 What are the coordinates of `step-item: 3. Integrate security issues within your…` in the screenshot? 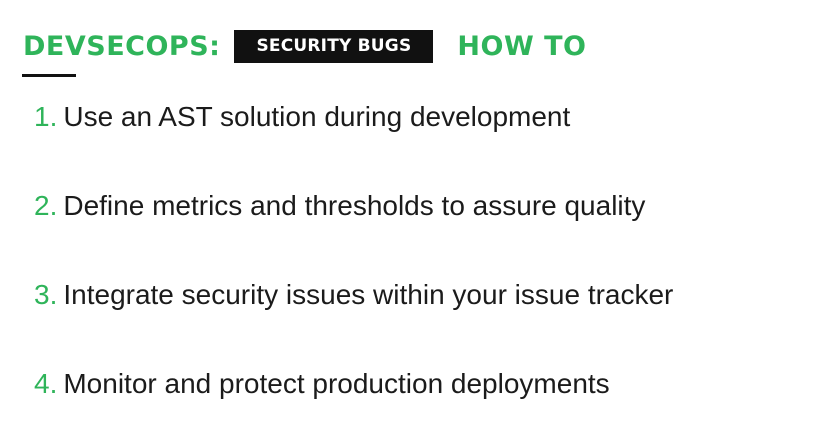 It's located at (353, 295).